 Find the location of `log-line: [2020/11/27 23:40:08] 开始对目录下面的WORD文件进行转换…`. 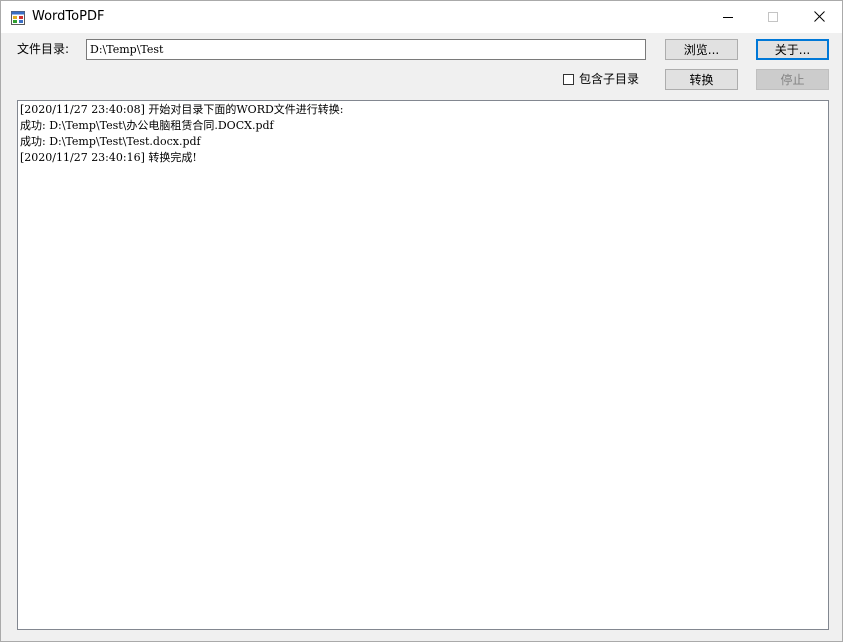

log-line: [2020/11/27 23:40:08] 开始对目录下面的WORD文件进行转换… is located at coordinates (182, 109).